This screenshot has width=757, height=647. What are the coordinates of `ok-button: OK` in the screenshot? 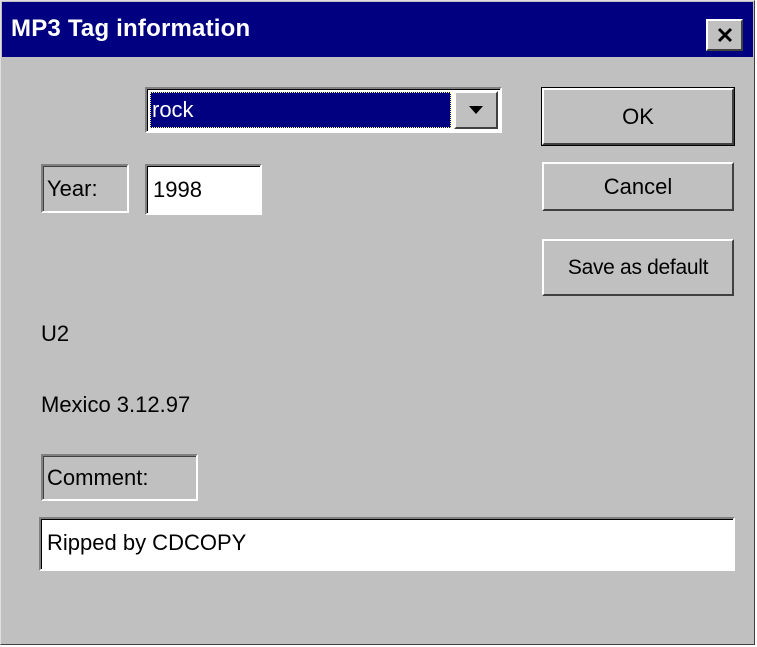 It's located at (638, 116).